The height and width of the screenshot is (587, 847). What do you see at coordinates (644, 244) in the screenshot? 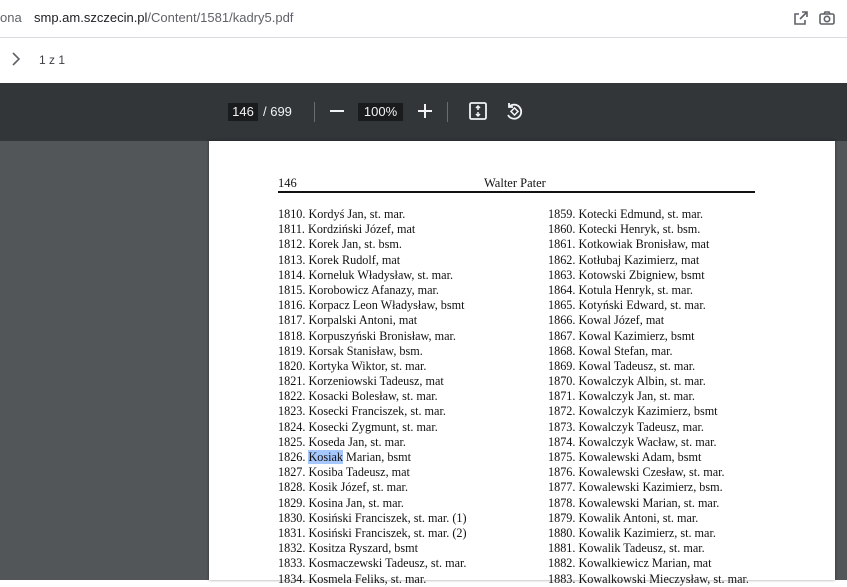
I see `entry-text: Kotkowiak Bronisław, mat` at bounding box center [644, 244].